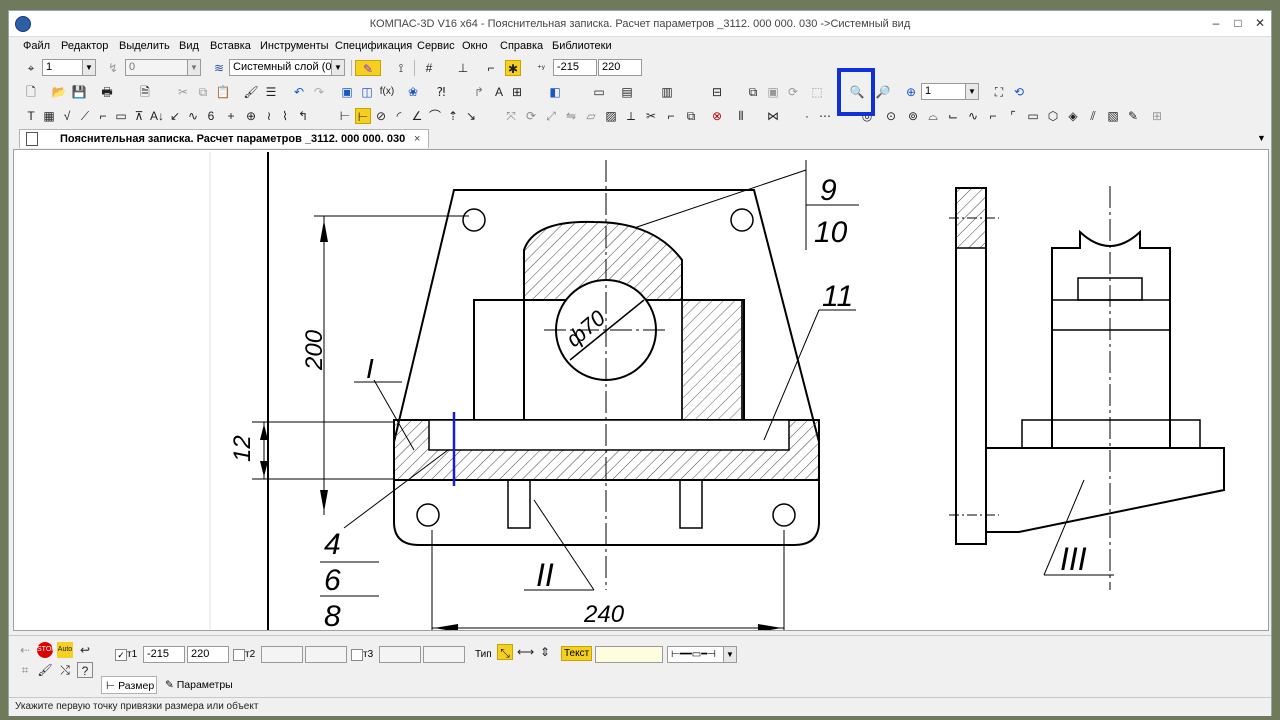 The height and width of the screenshot is (720, 1280). I want to click on tab-size: ⊢ Размер, so click(129, 685).